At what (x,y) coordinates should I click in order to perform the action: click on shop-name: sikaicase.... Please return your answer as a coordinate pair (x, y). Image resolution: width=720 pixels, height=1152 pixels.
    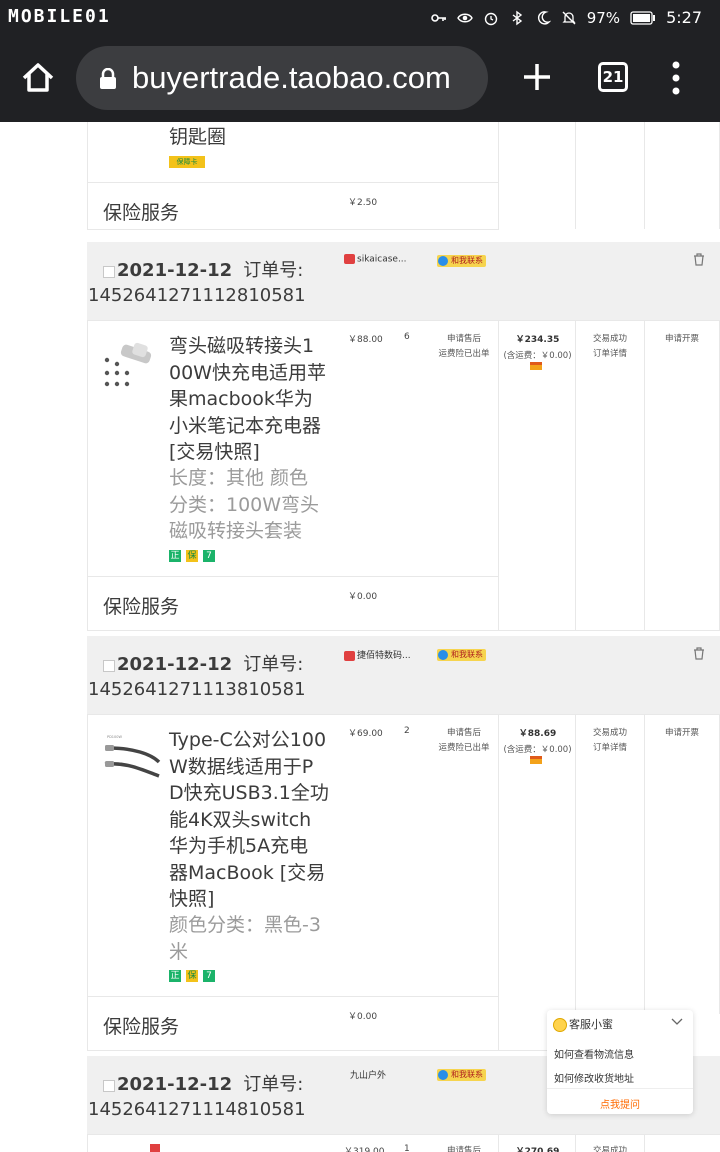
    Looking at the image, I should click on (375, 259).